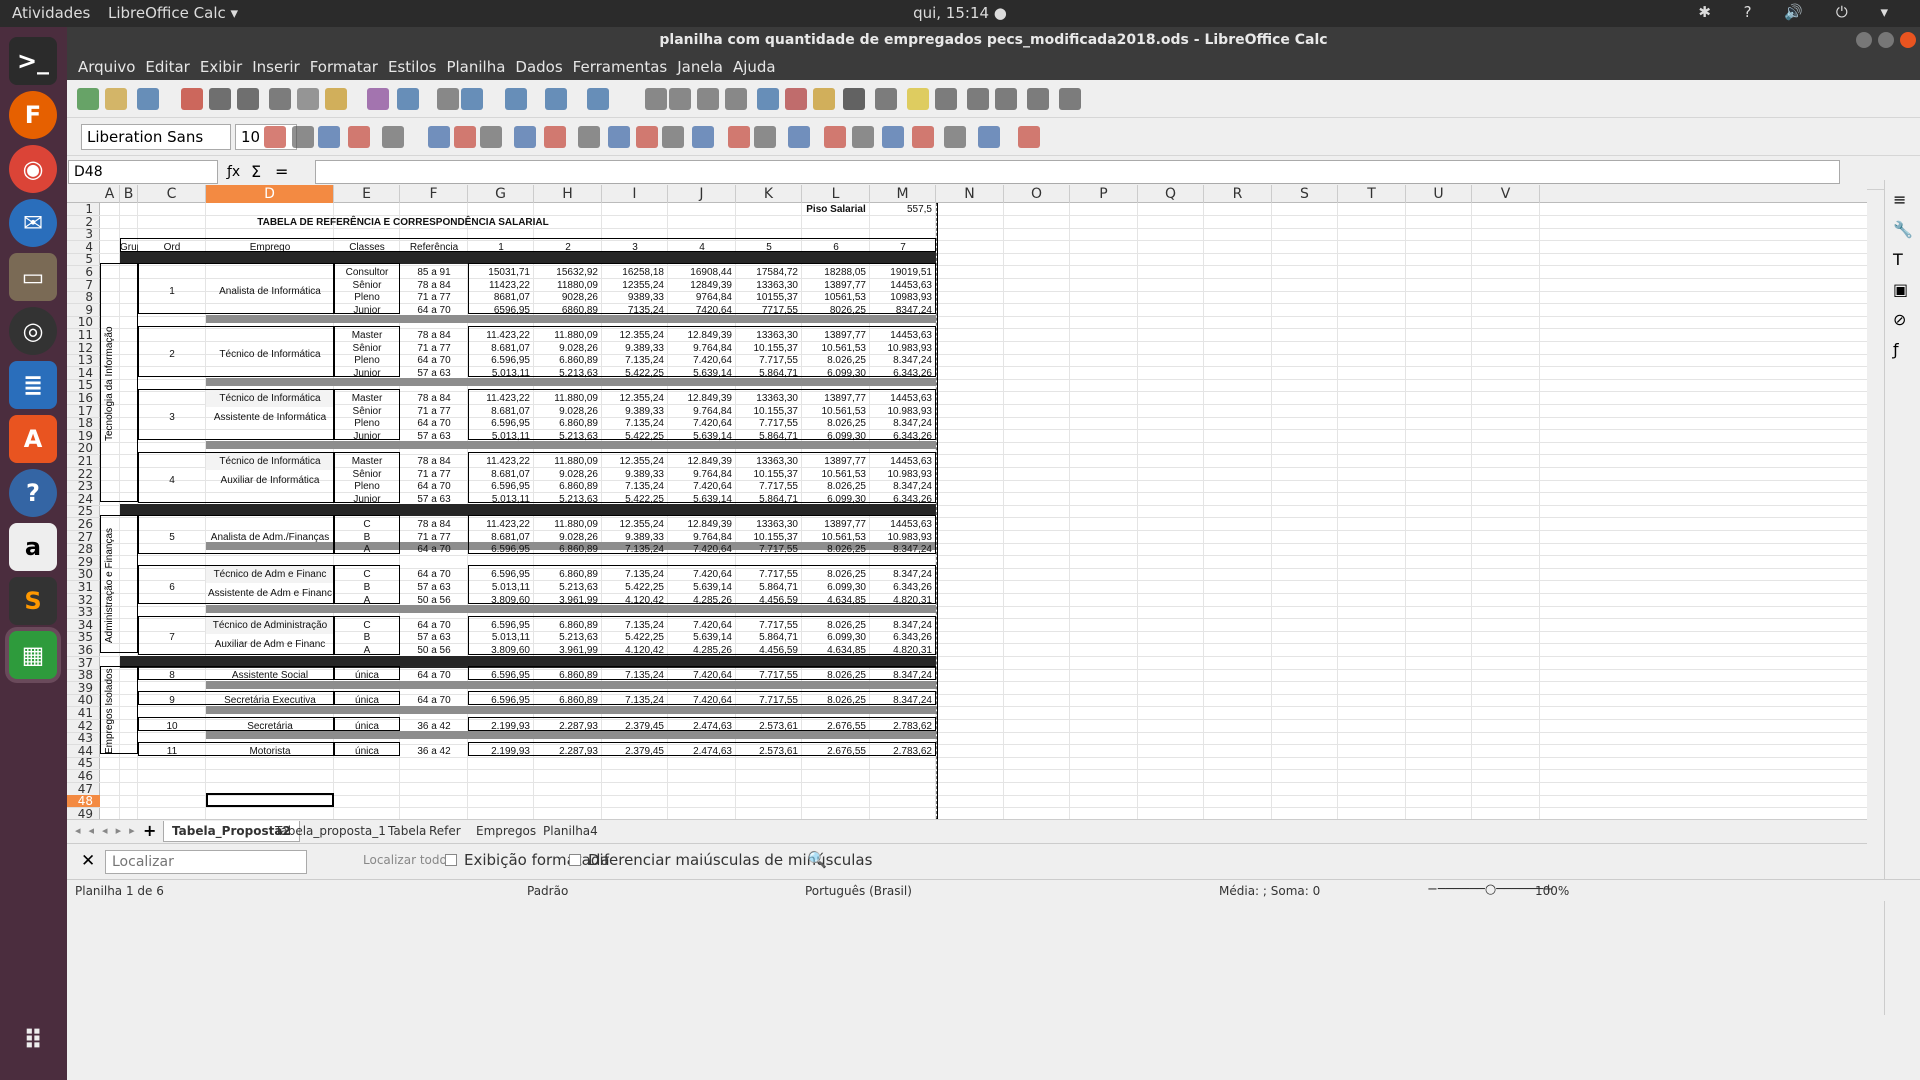 This screenshot has width=1920, height=1080. I want to click on menu-7: Dados, so click(538, 67).